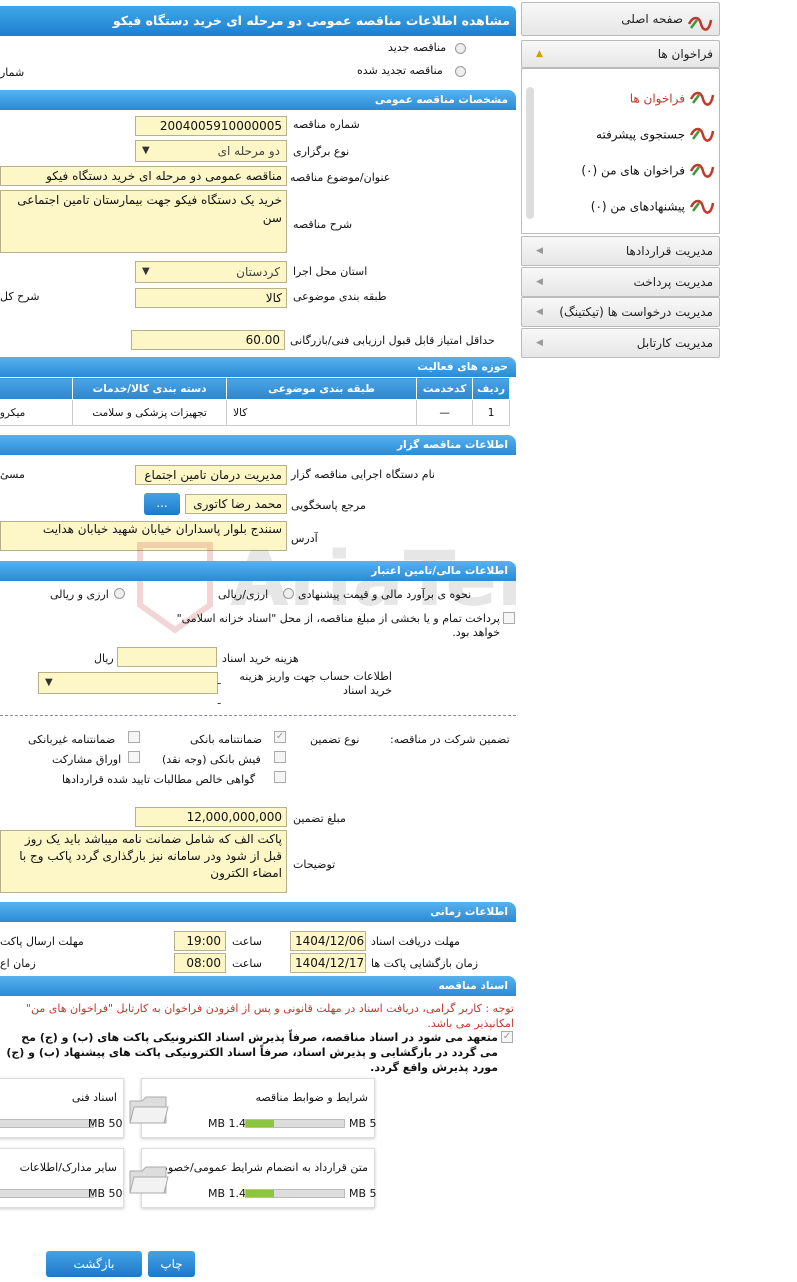  What do you see at coordinates (62, 1178) in the screenshot?
I see `doc-card: سایر مدارک/اطلاعات 50 MB` at bounding box center [62, 1178].